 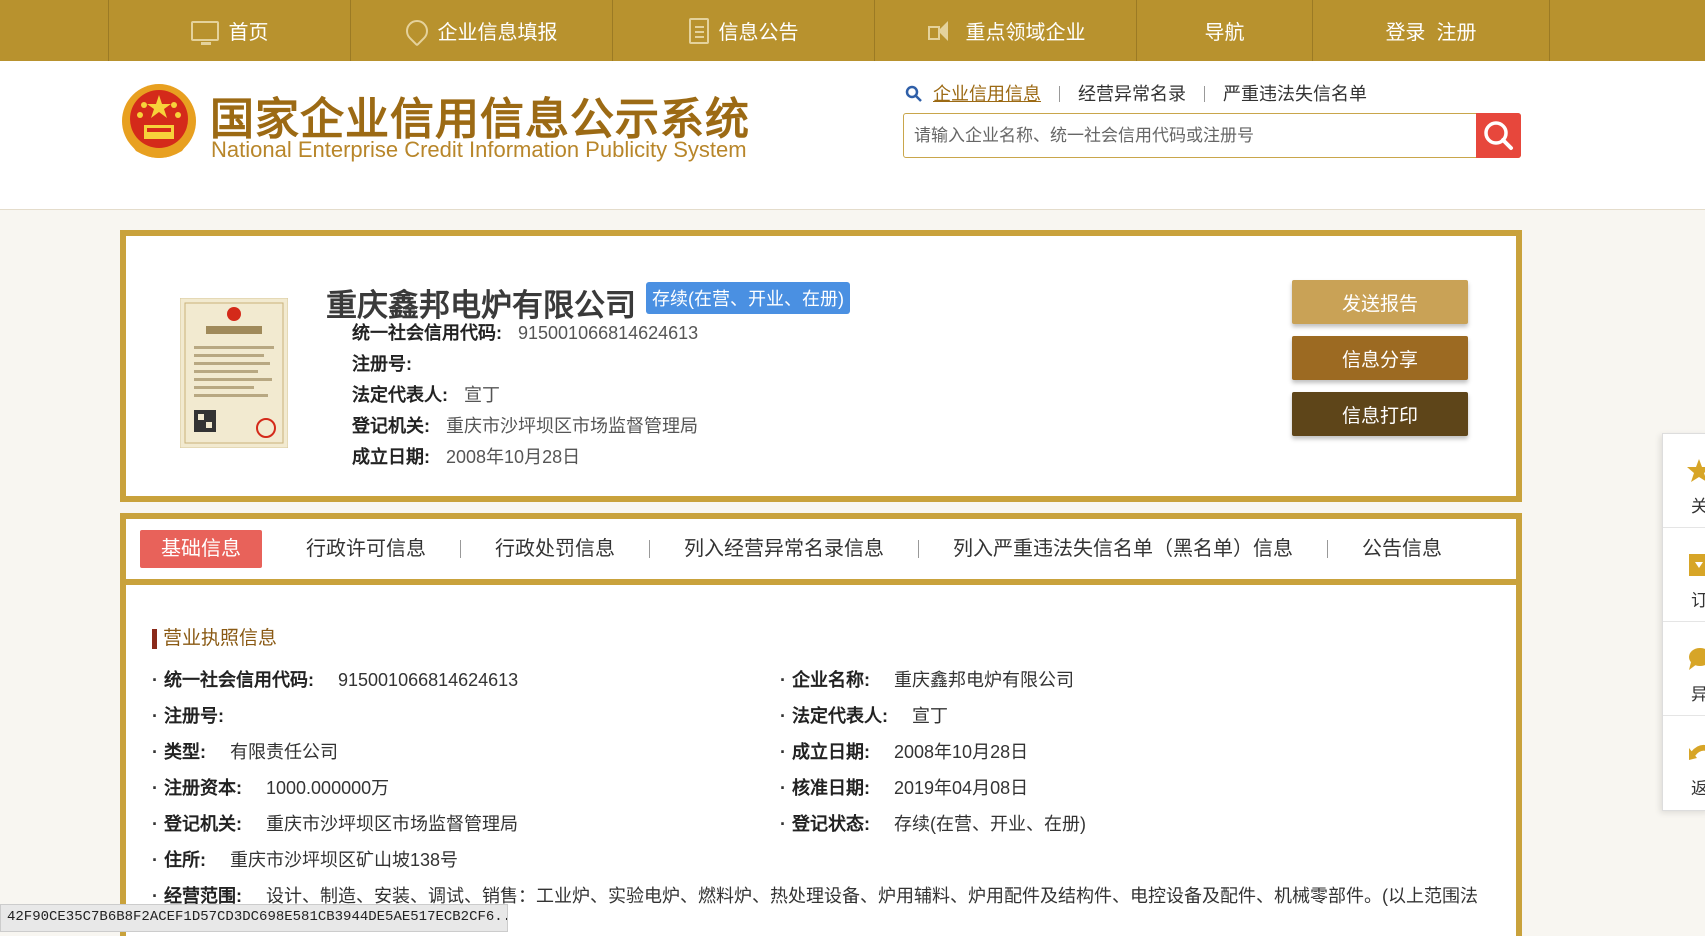 I want to click on subscribe-button: 订, so click(x=1684, y=575).